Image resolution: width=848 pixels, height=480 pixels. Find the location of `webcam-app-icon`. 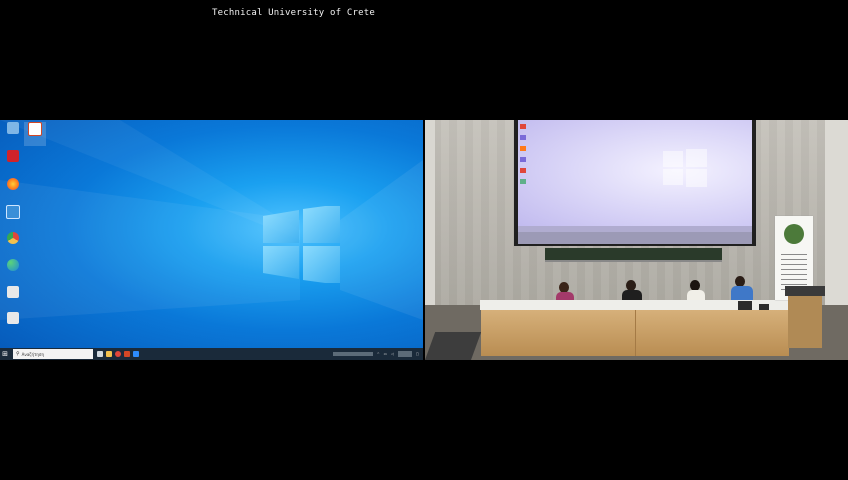

webcam-app-icon is located at coordinates (13, 212).